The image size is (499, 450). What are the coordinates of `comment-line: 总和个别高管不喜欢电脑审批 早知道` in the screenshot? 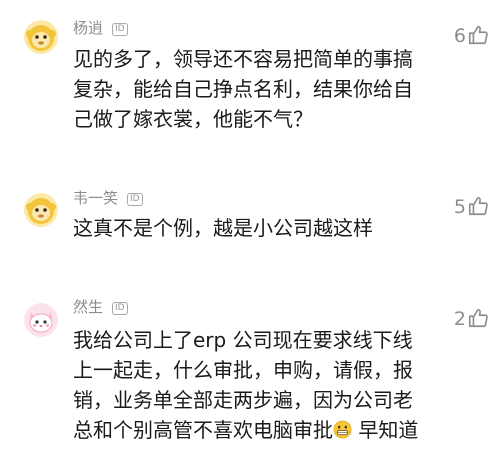 It's located at (248, 430).